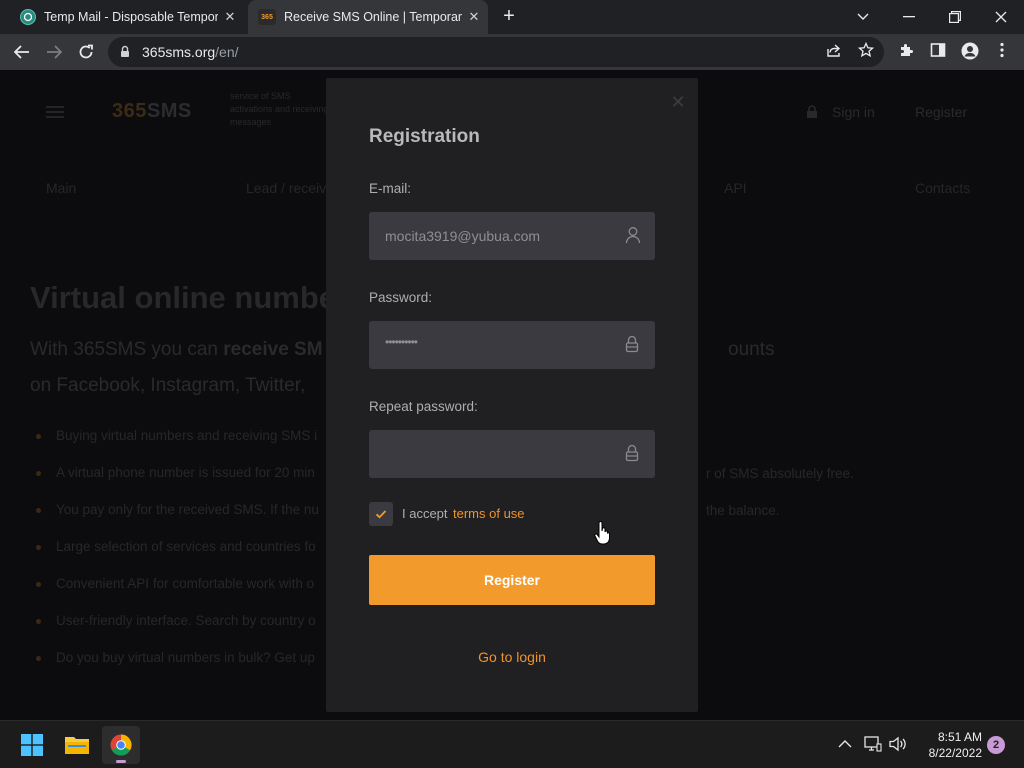  I want to click on minimize-icon, so click(909, 17).